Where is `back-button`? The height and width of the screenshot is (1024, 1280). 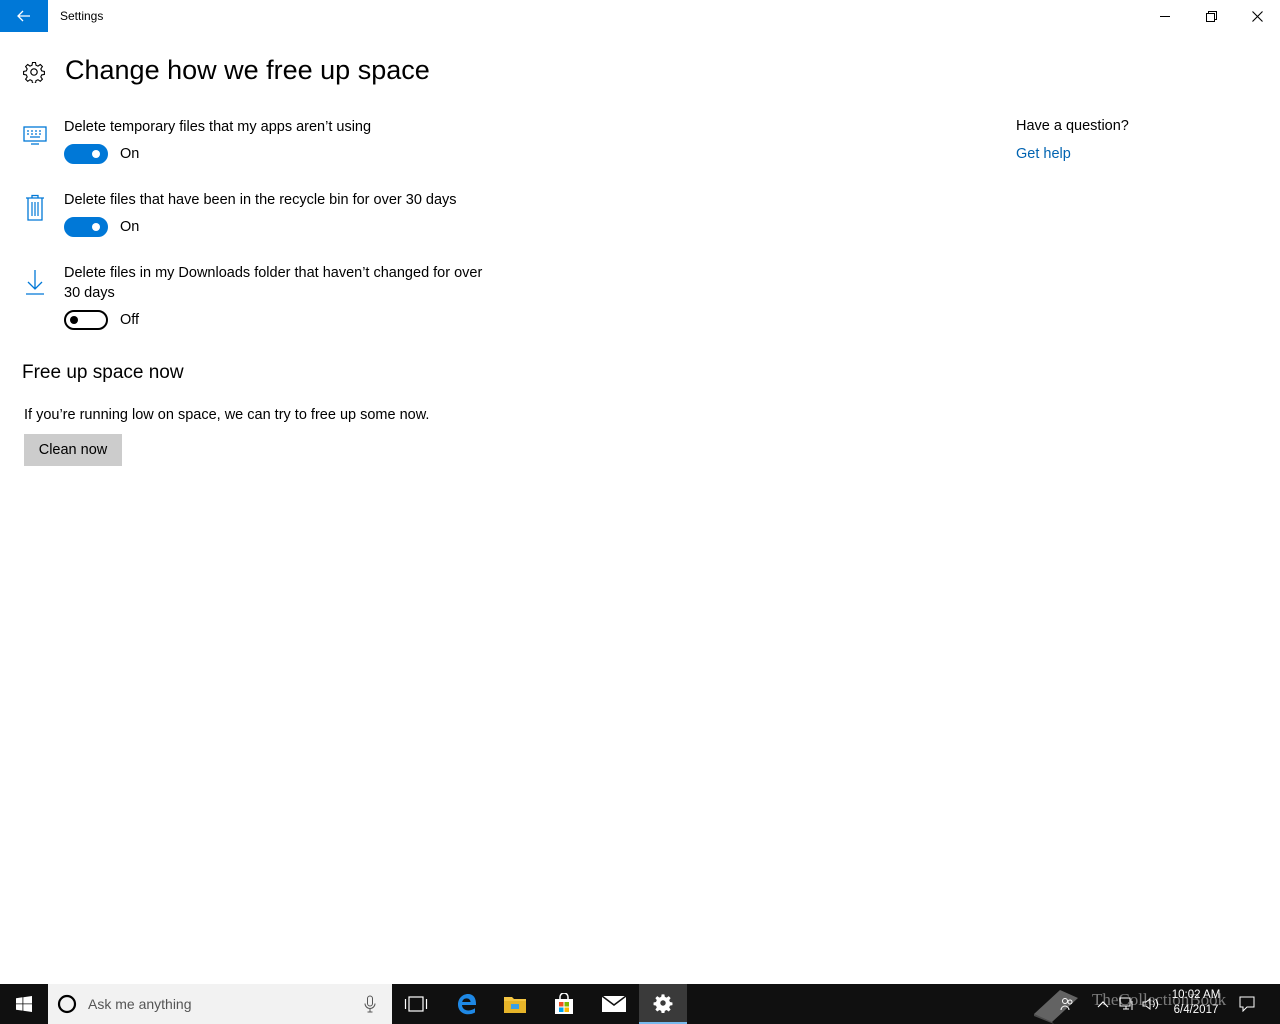
back-button is located at coordinates (24, 16).